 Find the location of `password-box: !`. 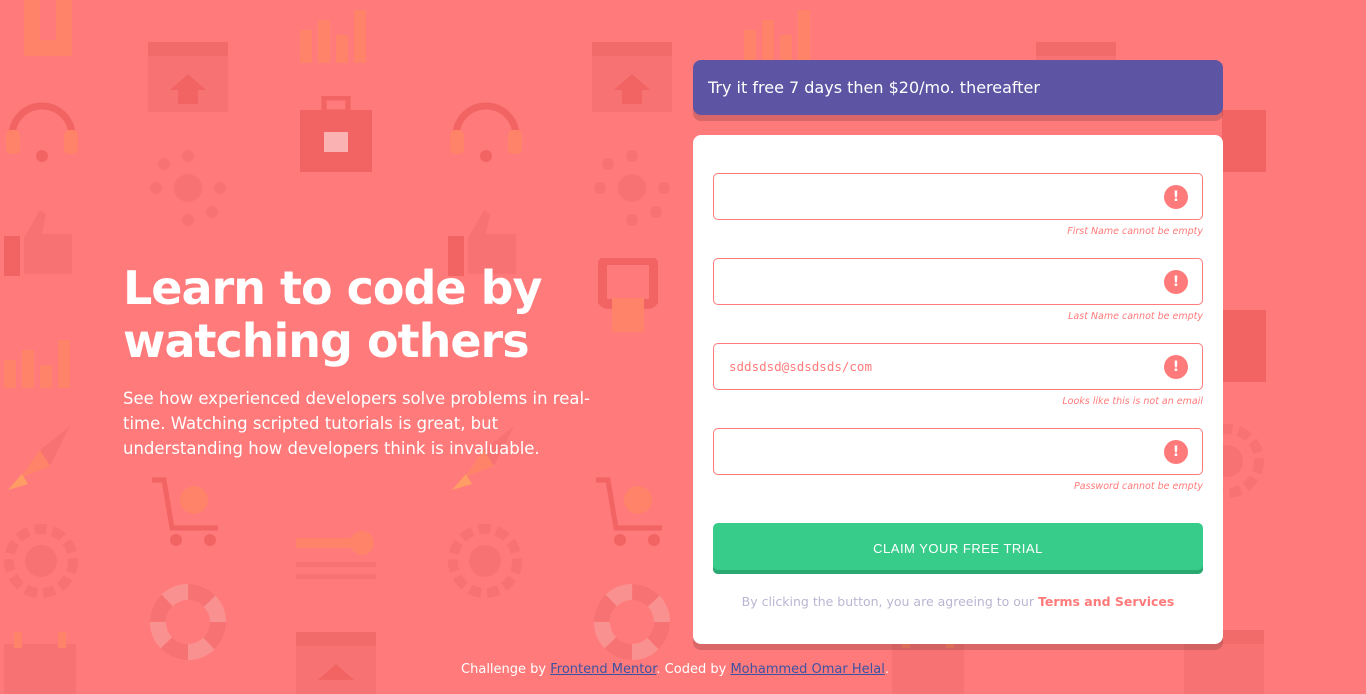

password-box: ! is located at coordinates (958, 451).